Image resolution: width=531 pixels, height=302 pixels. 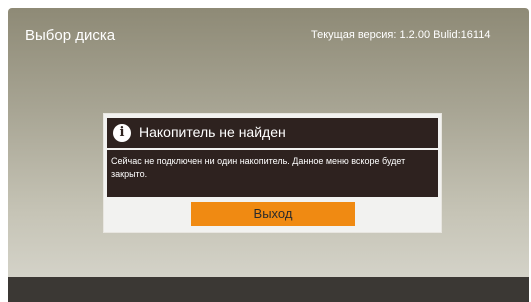 What do you see at coordinates (268, 289) in the screenshot?
I see `bottom-bar` at bounding box center [268, 289].